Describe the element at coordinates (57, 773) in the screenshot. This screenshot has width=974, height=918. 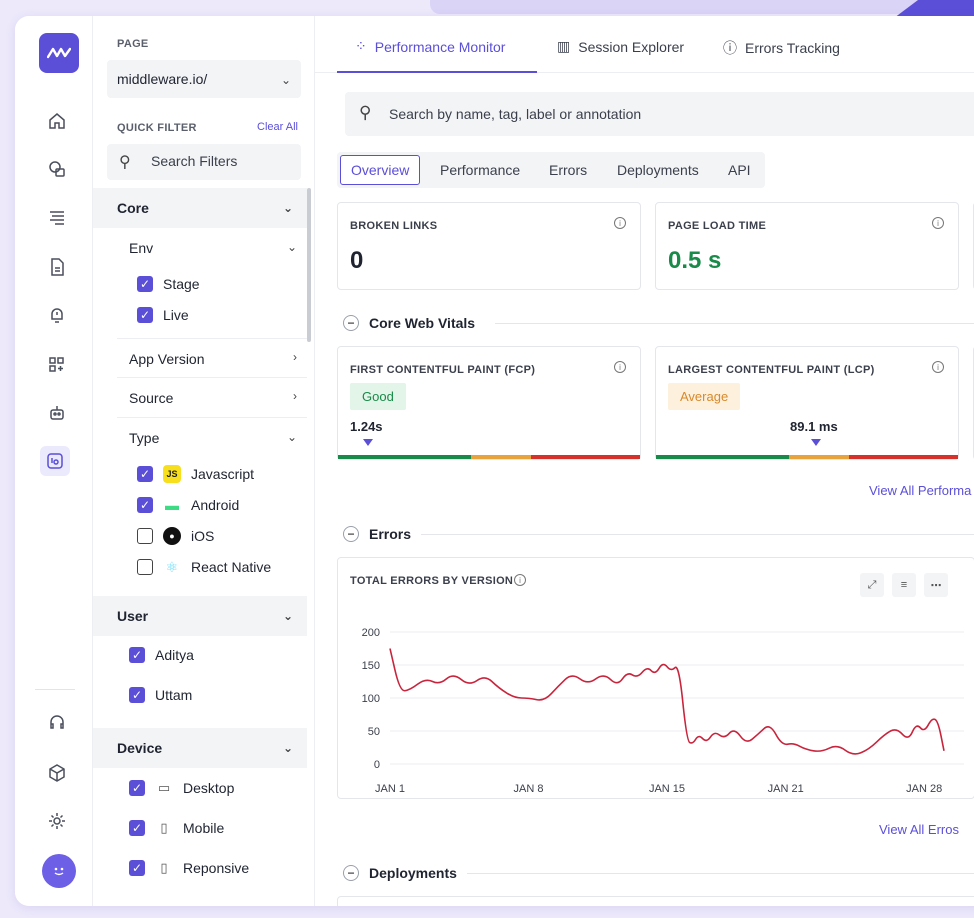
I see `integrations-icon` at that location.